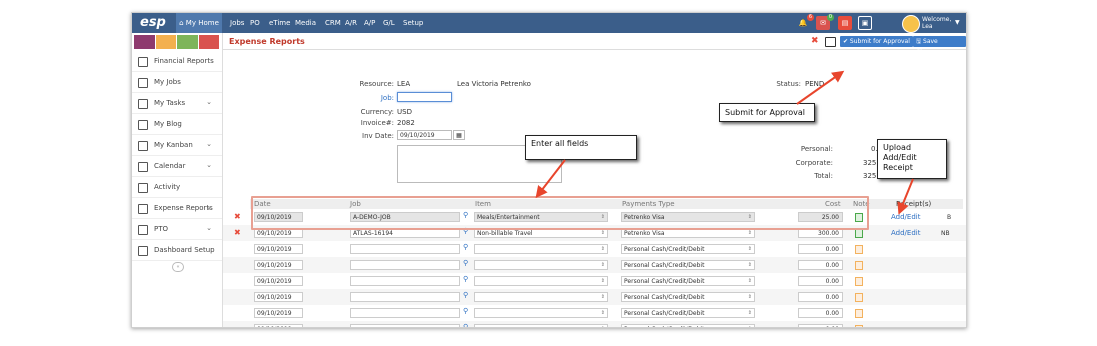 Image resolution: width=1097 pixels, height=346 pixels. Describe the element at coordinates (372, 98) in the screenshot. I see `job-label: Job:` at that location.